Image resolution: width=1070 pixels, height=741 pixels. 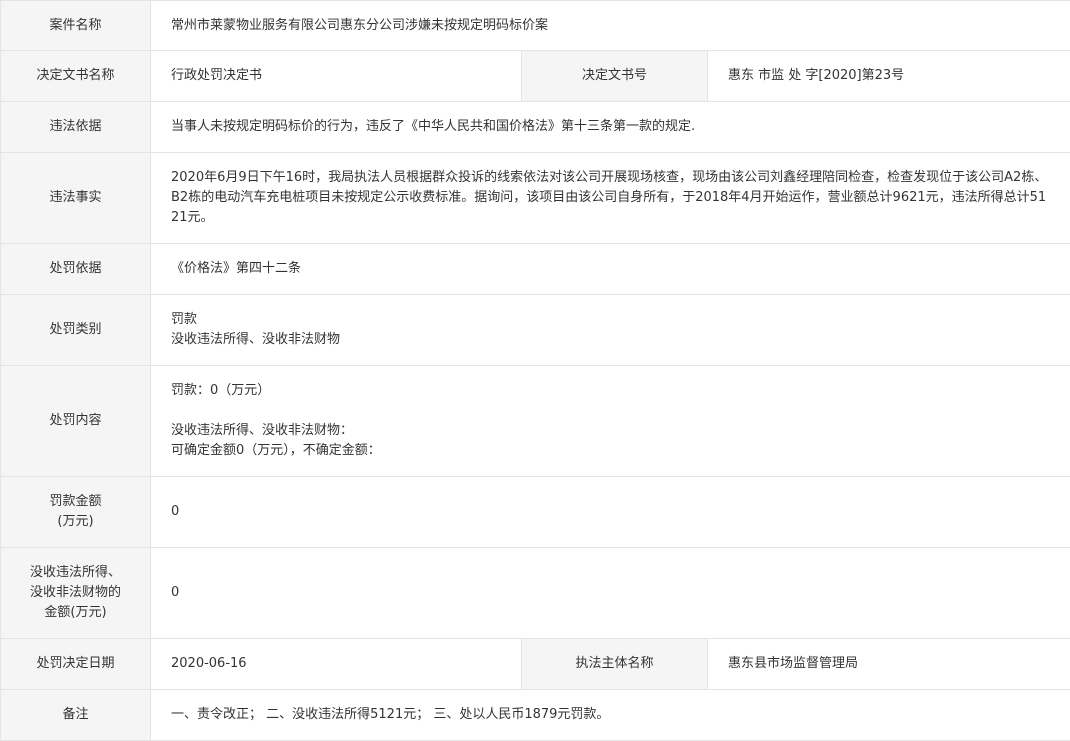 What do you see at coordinates (76, 715) in the screenshot?
I see `remarks-label: 备注` at bounding box center [76, 715].